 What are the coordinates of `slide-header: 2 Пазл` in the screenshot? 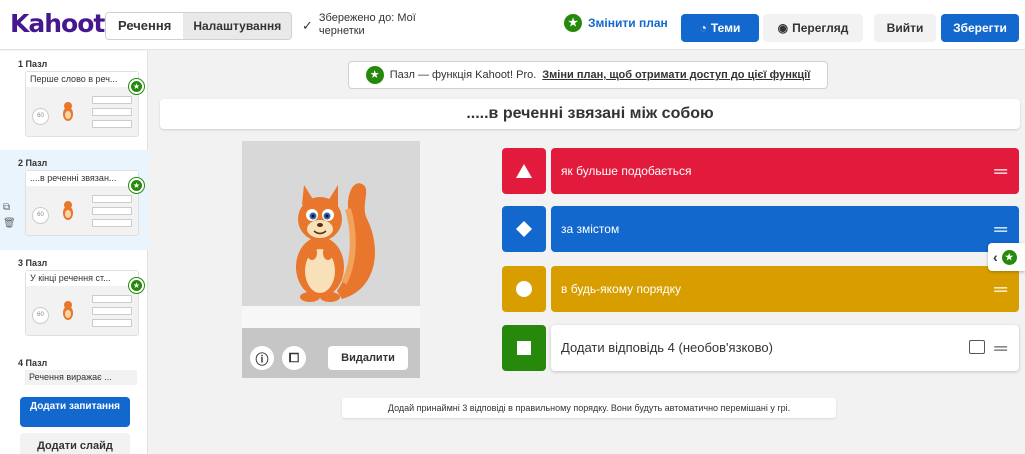 It's located at (33, 163).